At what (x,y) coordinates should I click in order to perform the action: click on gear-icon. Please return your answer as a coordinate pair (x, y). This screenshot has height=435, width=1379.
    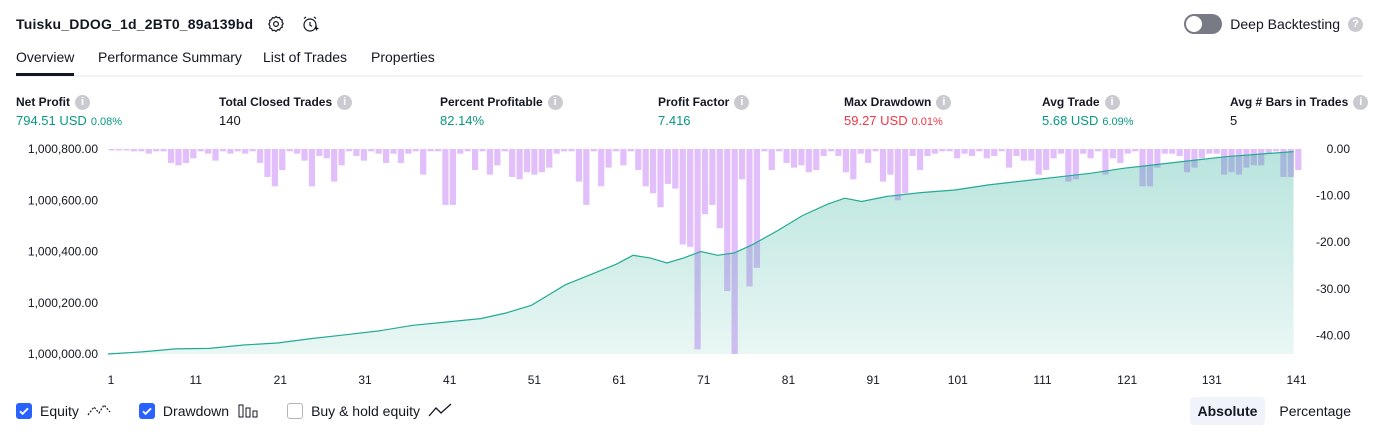
    Looking at the image, I should click on (276, 24).